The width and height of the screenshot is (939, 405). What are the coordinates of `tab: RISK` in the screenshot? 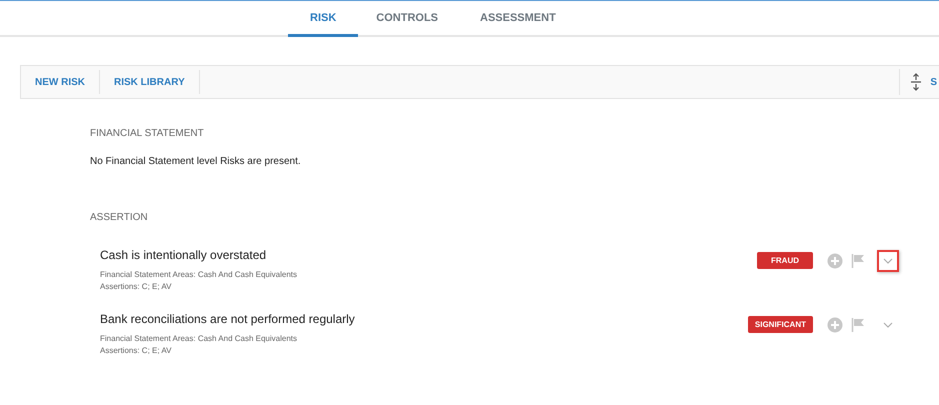 It's located at (323, 19).